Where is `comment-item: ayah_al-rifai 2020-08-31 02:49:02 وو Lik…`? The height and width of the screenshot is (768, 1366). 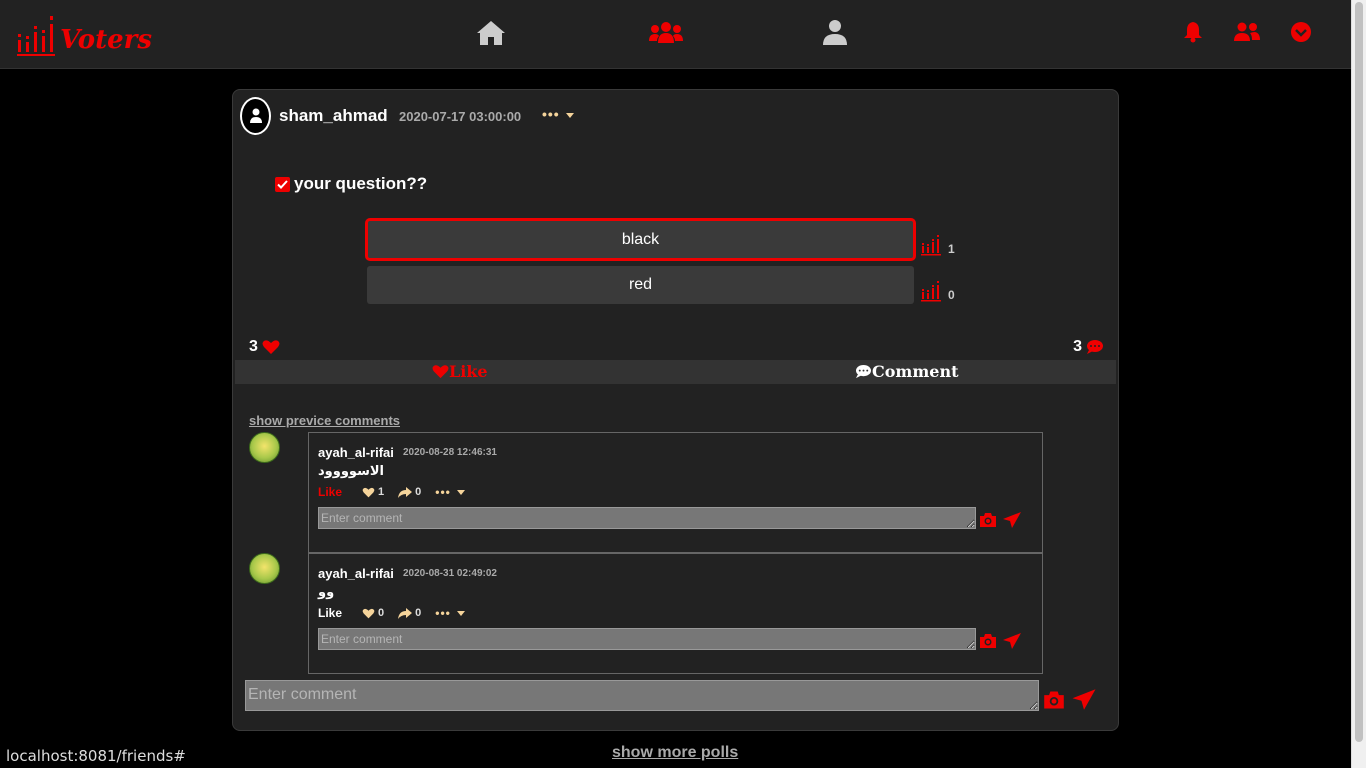 comment-item: ayah_al-rifai 2020-08-31 02:49:02 وو Lik… is located at coordinates (675, 613).